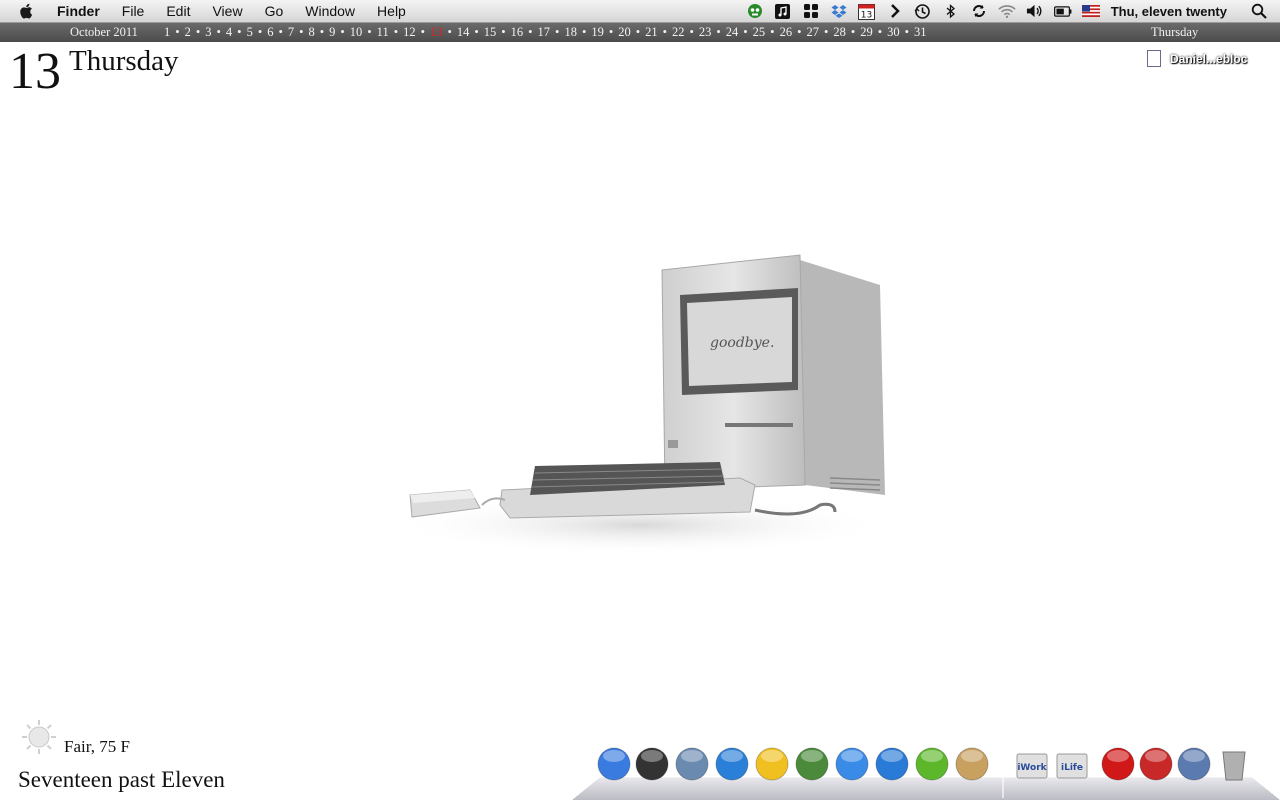 The width and height of the screenshot is (1280, 800). What do you see at coordinates (167, 32) in the screenshot?
I see `calendar-day-1: 1` at bounding box center [167, 32].